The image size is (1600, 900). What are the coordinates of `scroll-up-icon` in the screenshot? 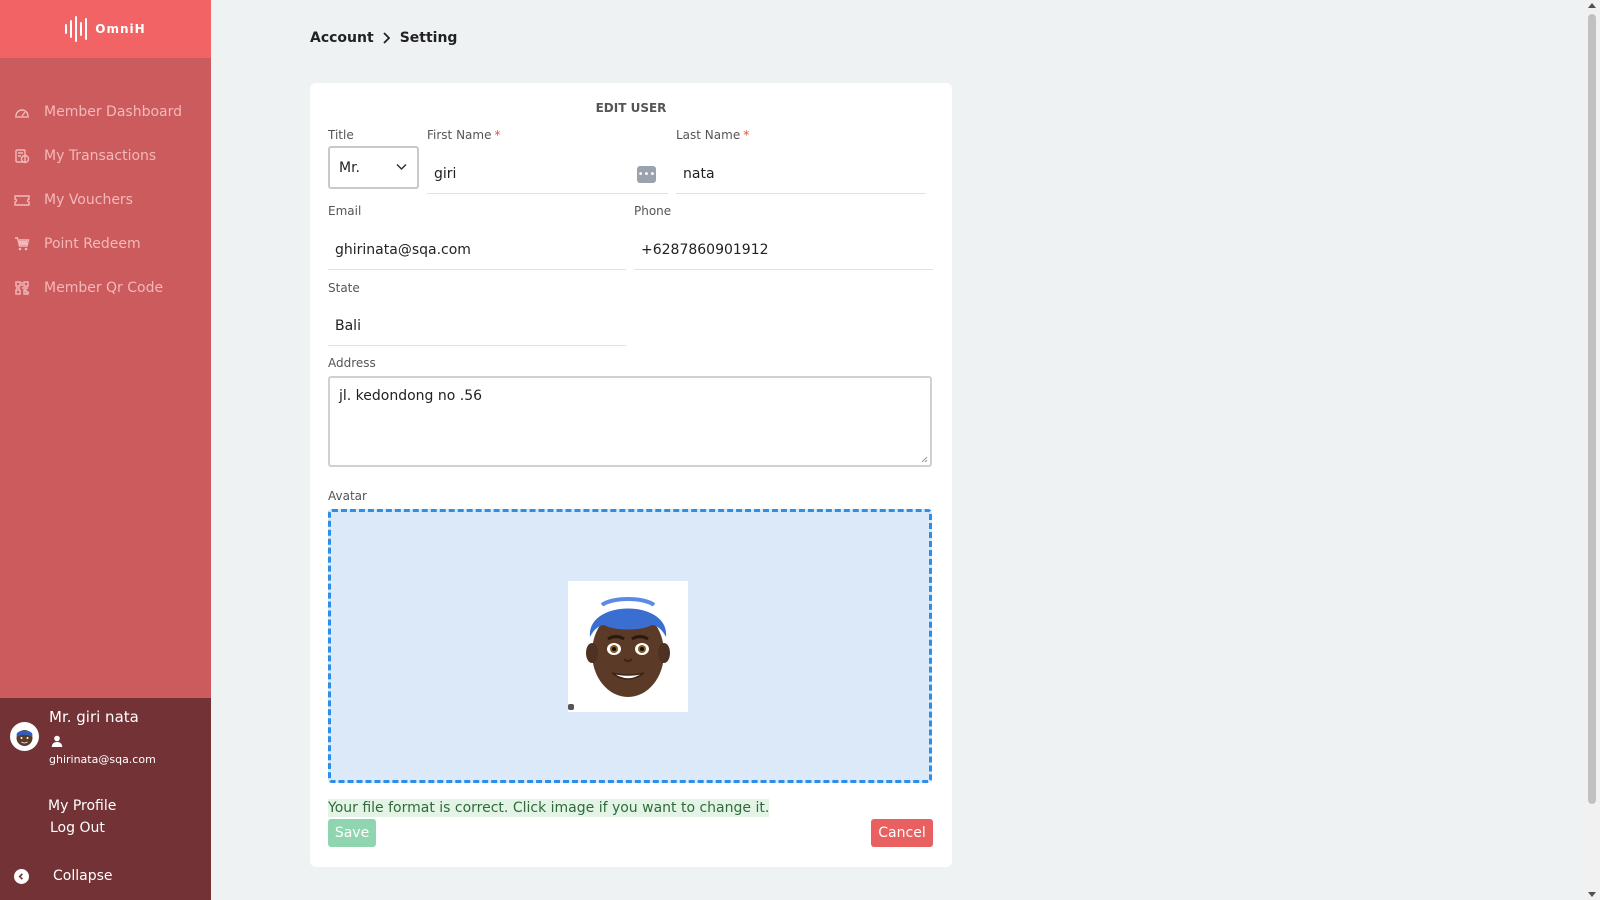 It's located at (1592, 5).